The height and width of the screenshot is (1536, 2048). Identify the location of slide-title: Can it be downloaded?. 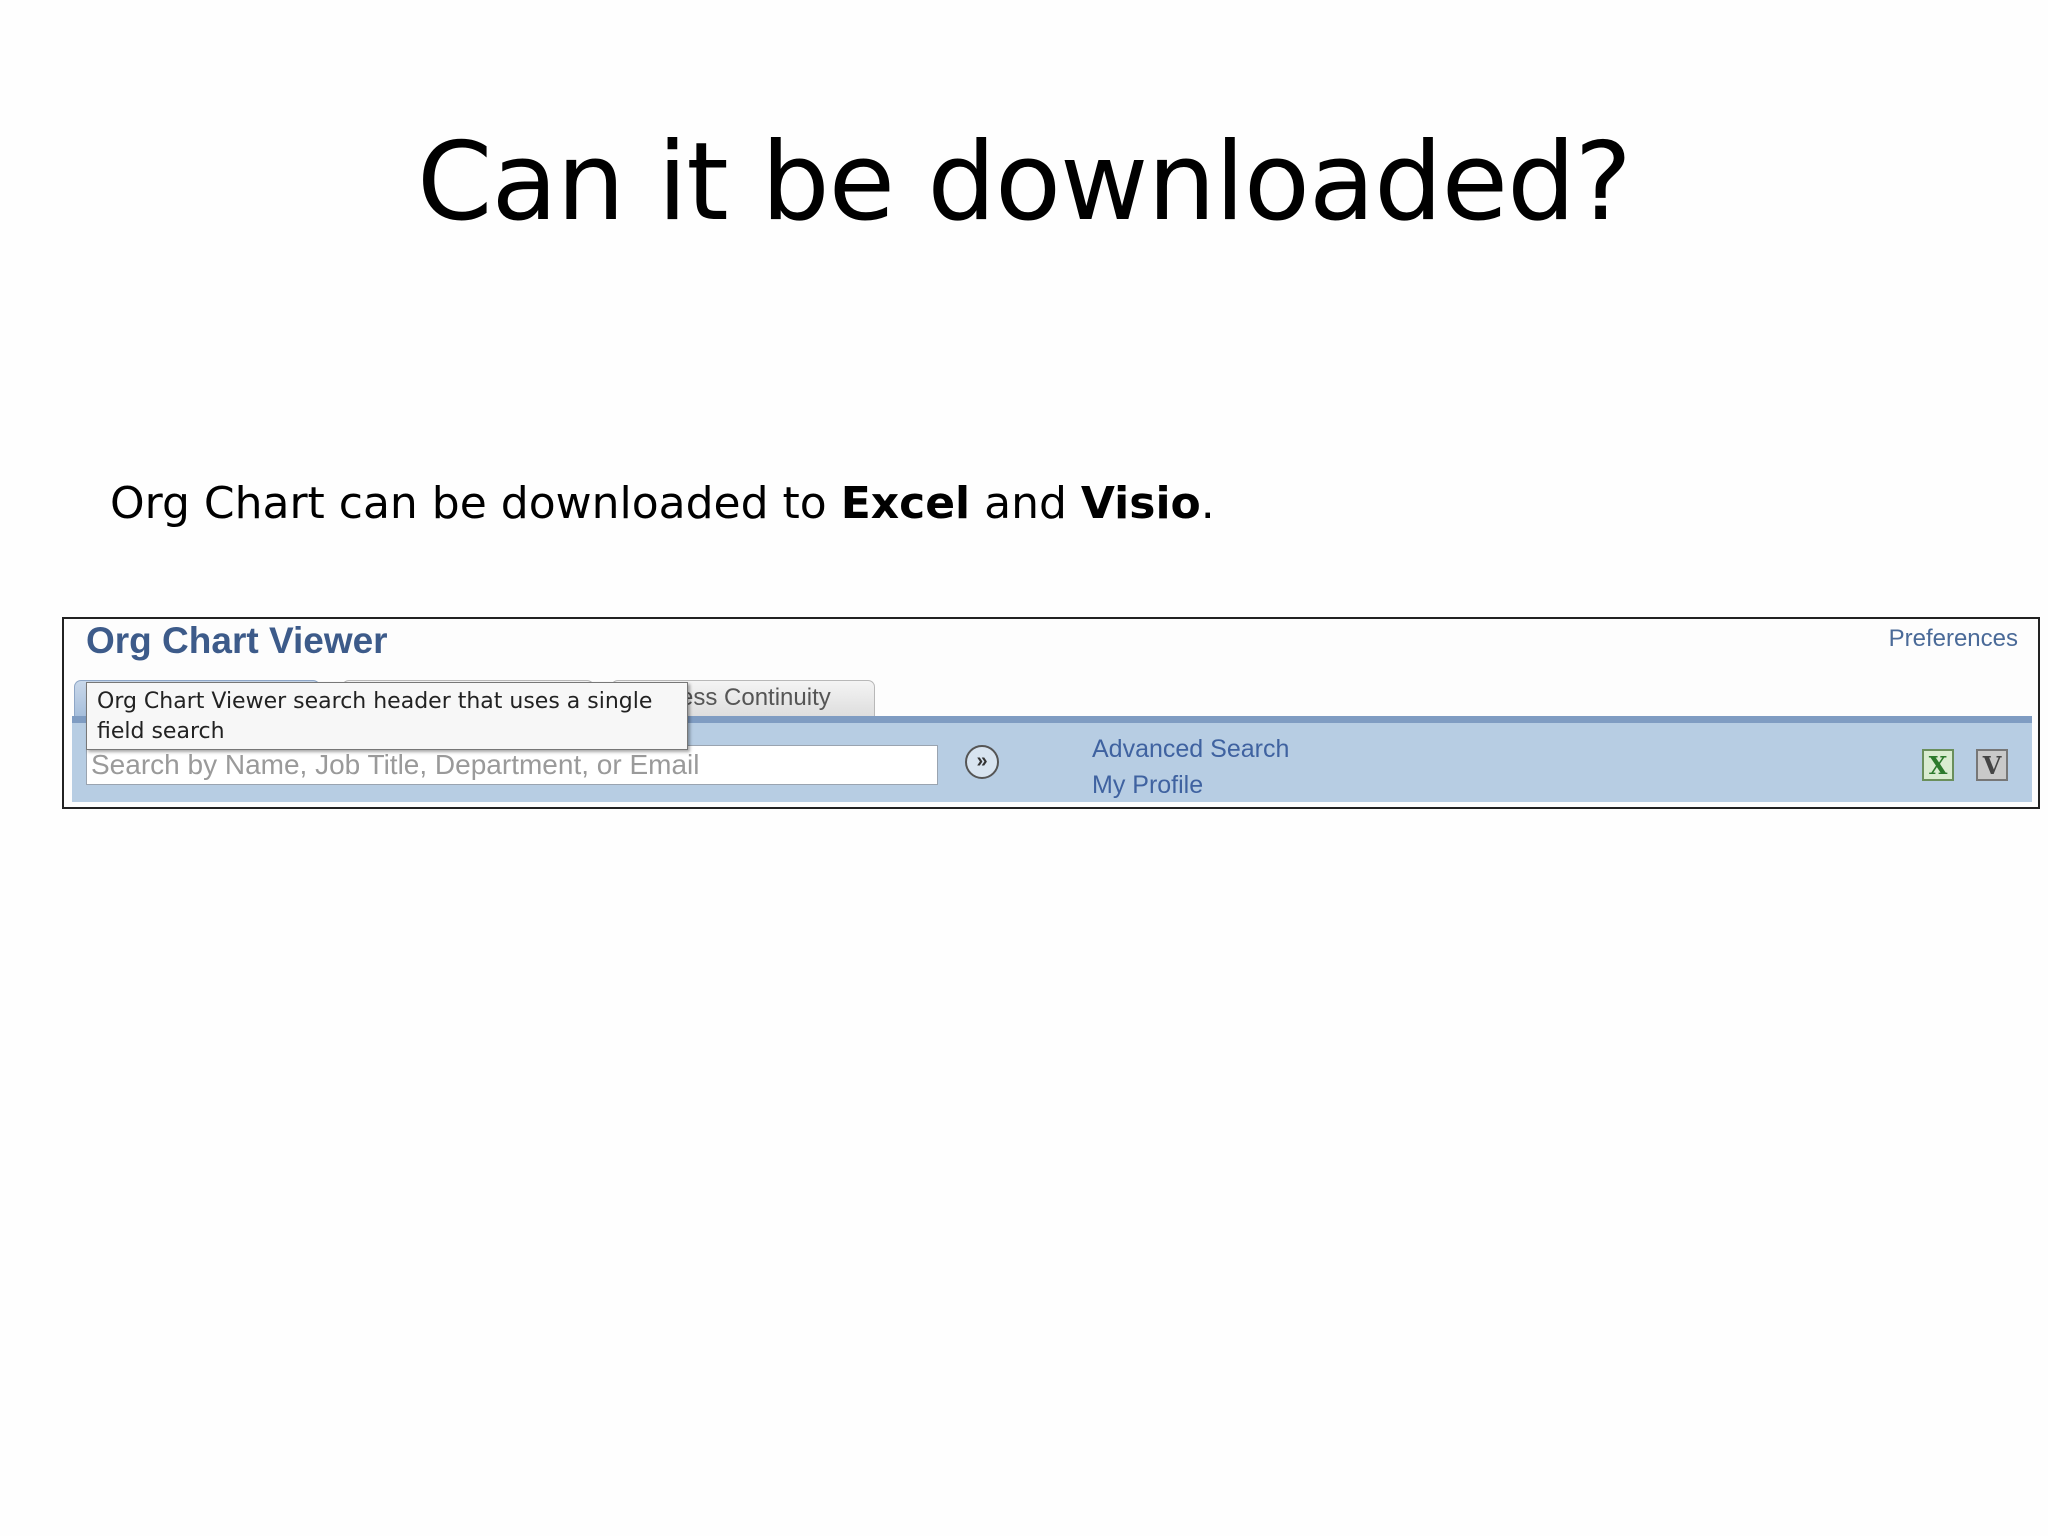
(1024, 182).